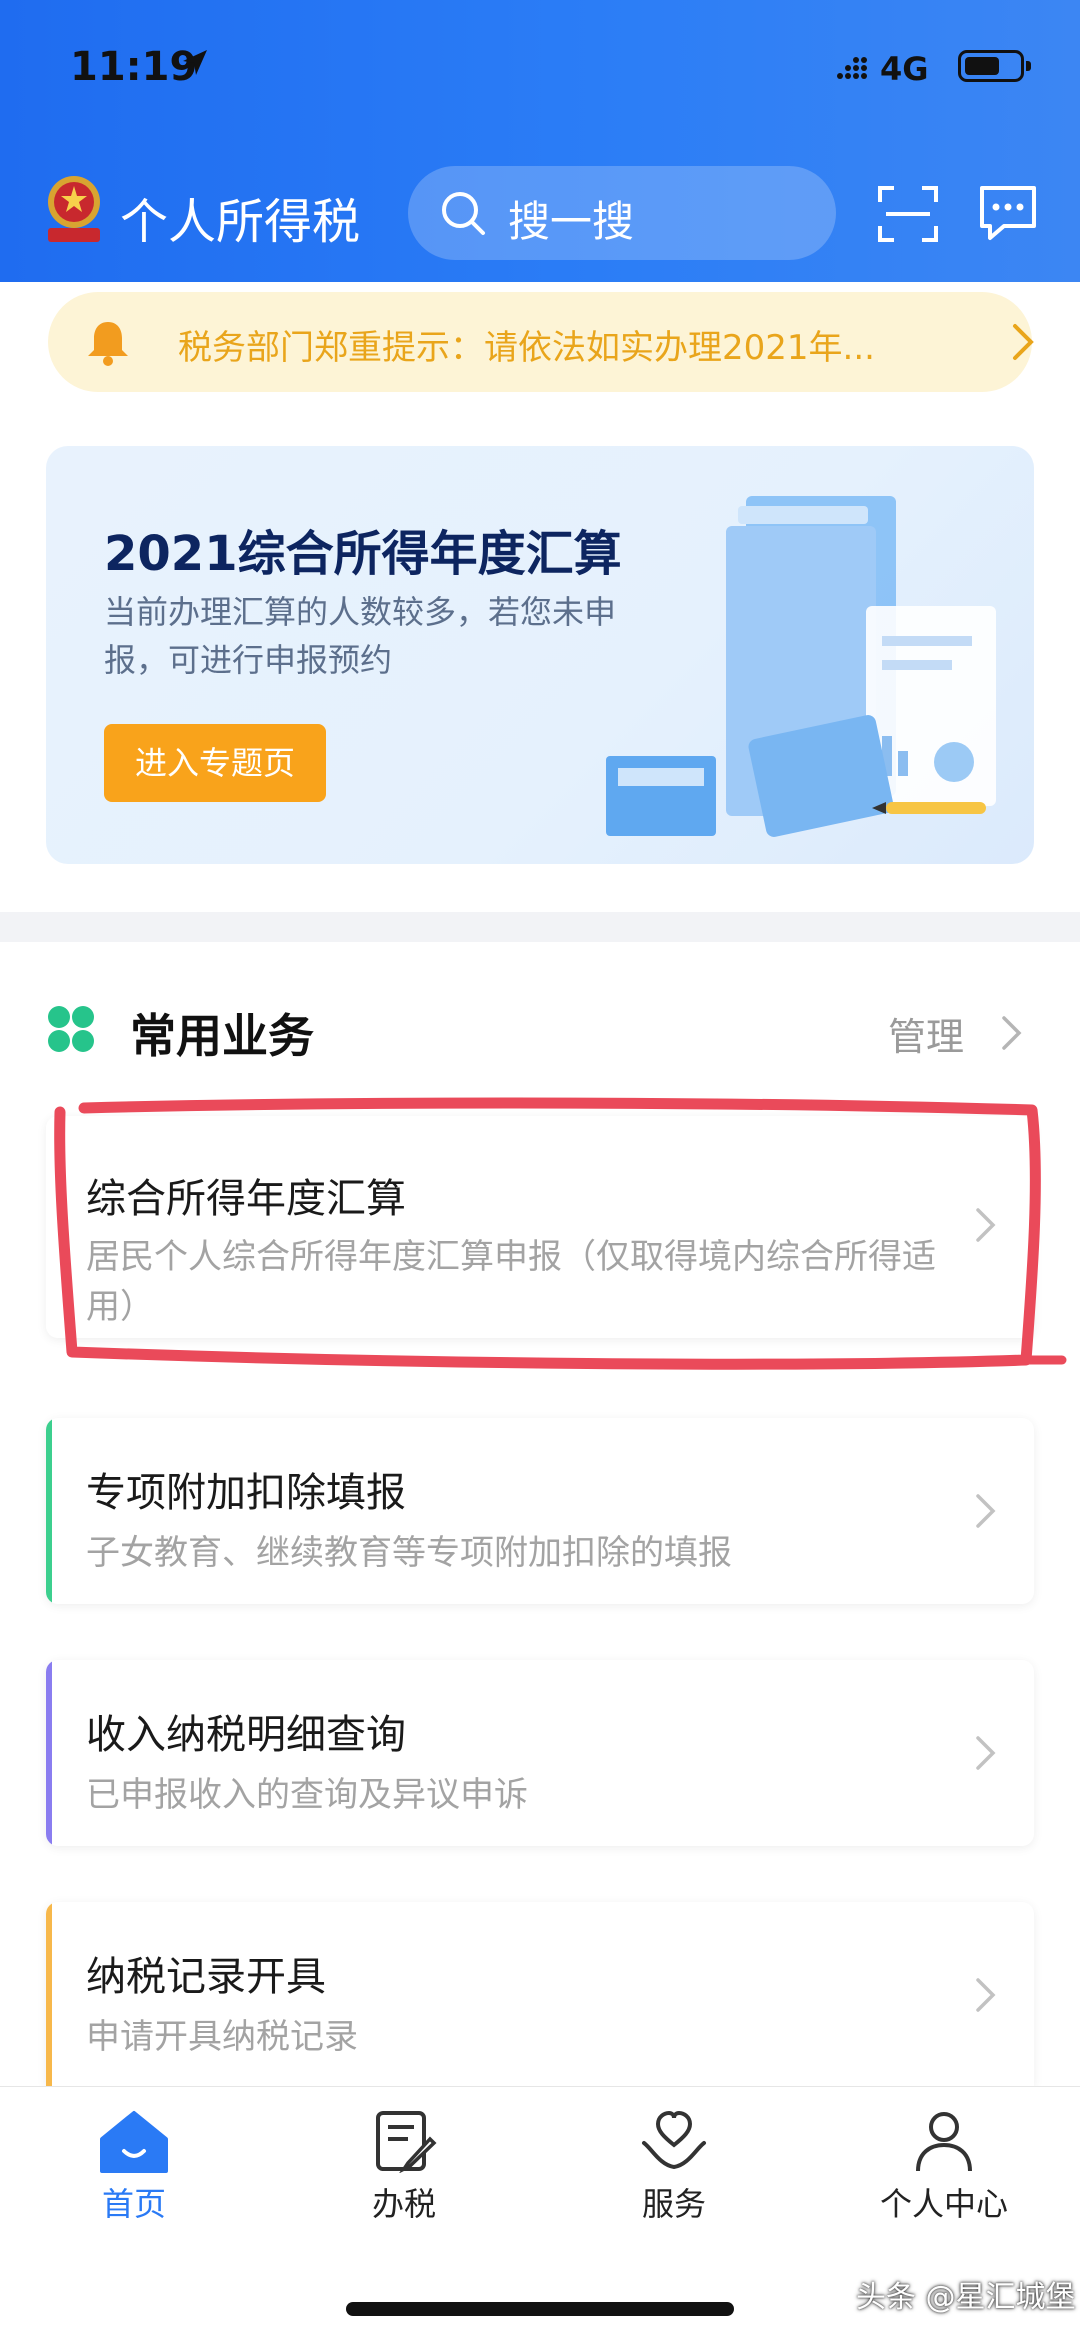 The height and width of the screenshot is (2338, 1080). What do you see at coordinates (908, 214) in the screenshot?
I see `scan-icon` at bounding box center [908, 214].